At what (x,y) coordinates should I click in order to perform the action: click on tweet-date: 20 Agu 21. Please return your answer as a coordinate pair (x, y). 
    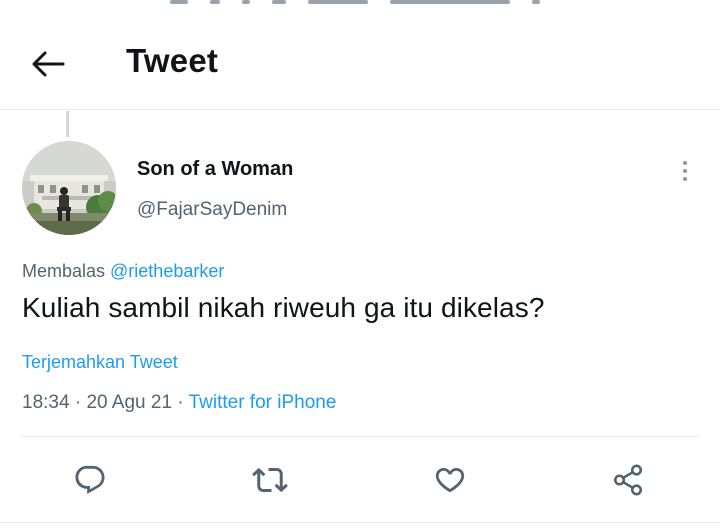
    Looking at the image, I should click on (129, 402).